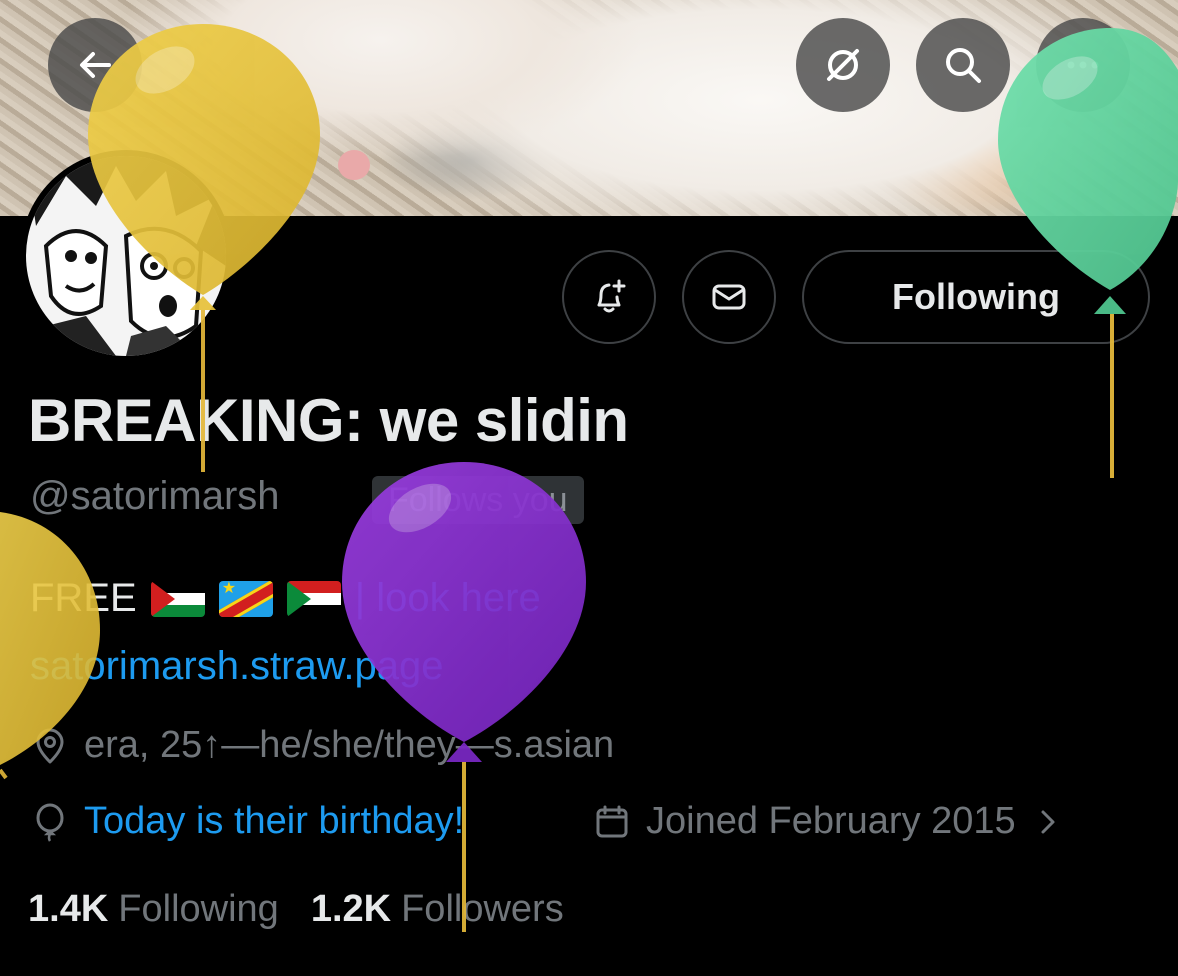 The image size is (1178, 976). I want to click on bio-suffix-link: | look here, so click(448, 598).